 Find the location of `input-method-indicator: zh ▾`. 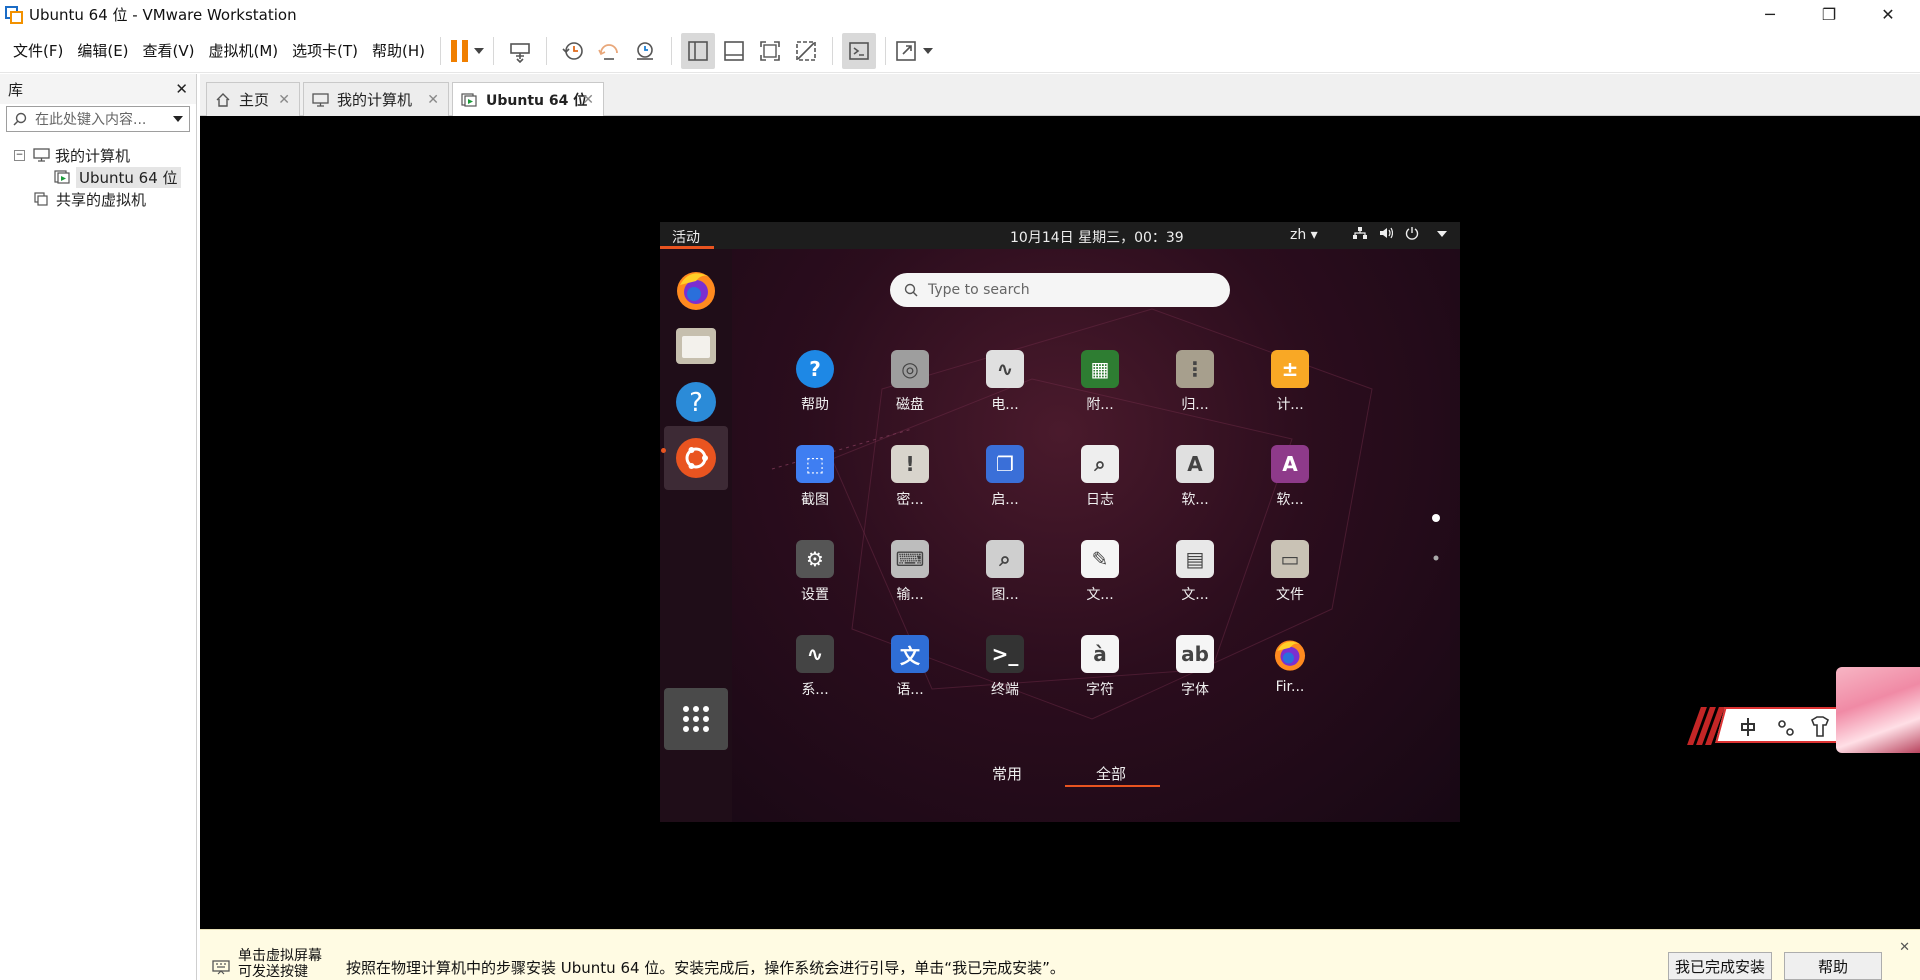

input-method-indicator: zh ▾ is located at coordinates (1304, 235).